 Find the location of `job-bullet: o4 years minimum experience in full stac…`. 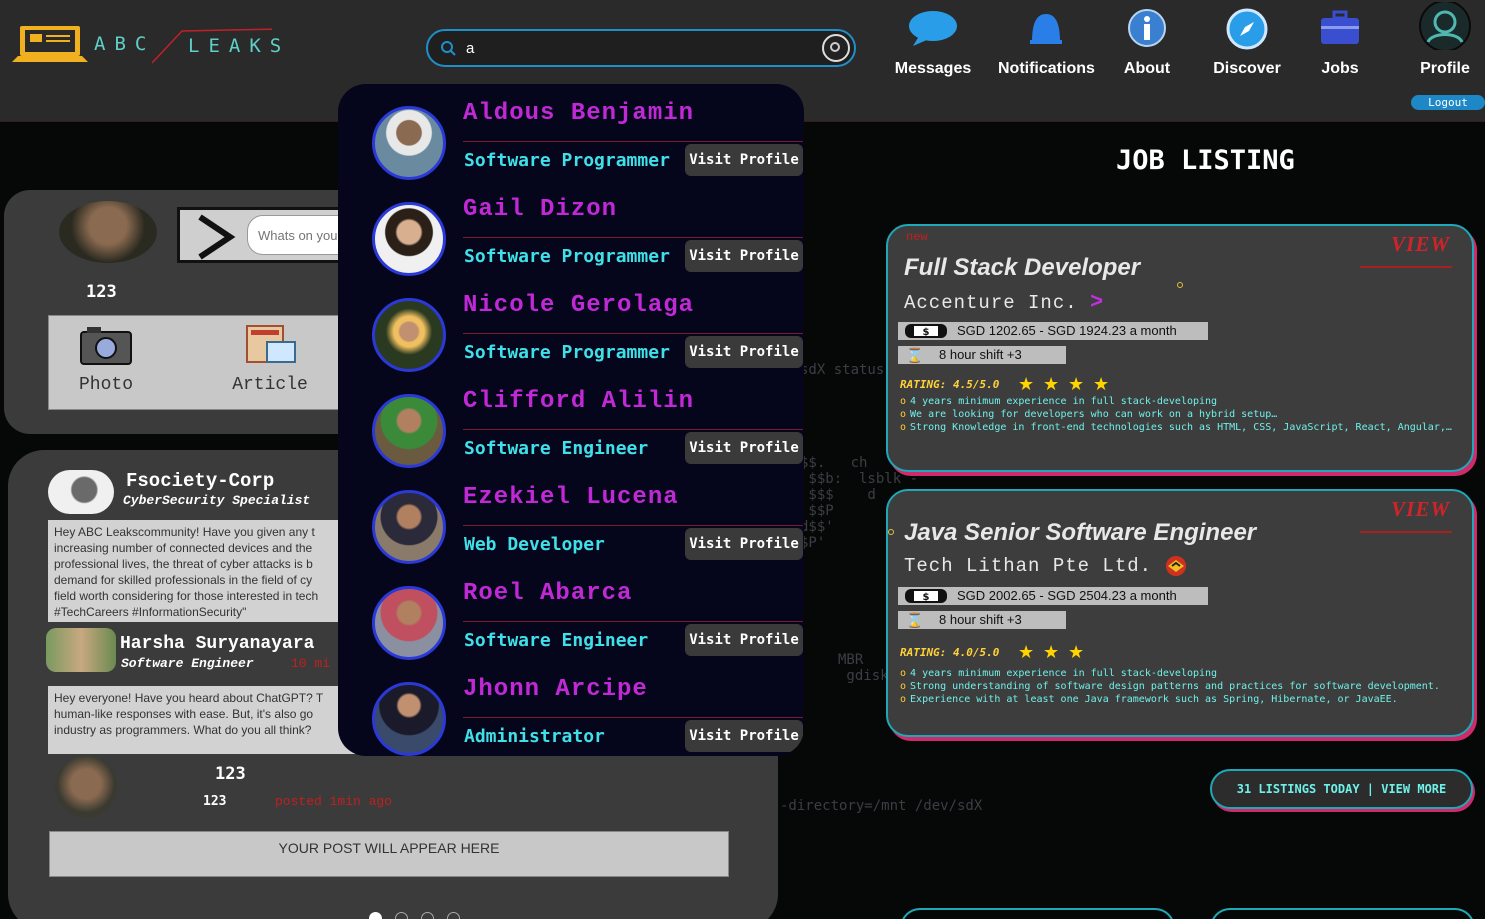

job-bullet: o4 years minimum experience in full stac… is located at coordinates (1059, 401).